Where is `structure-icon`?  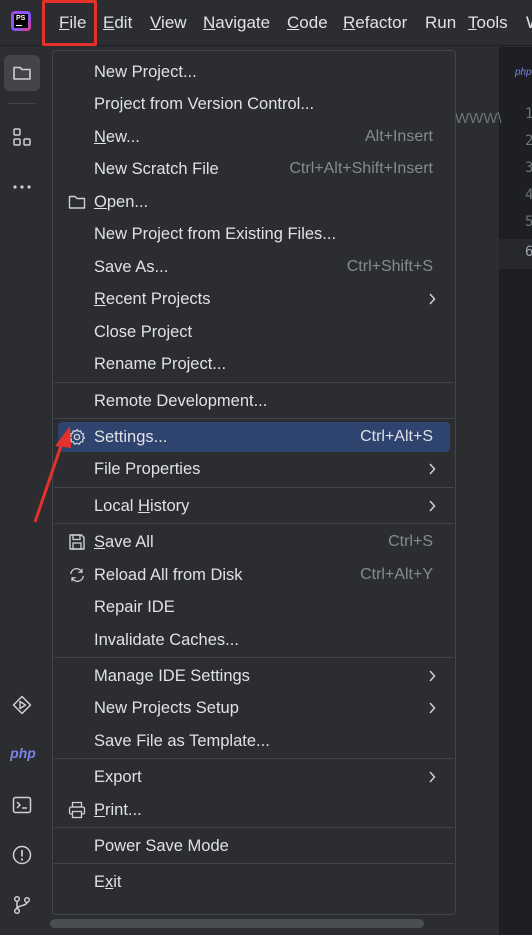
structure-icon is located at coordinates (22, 137).